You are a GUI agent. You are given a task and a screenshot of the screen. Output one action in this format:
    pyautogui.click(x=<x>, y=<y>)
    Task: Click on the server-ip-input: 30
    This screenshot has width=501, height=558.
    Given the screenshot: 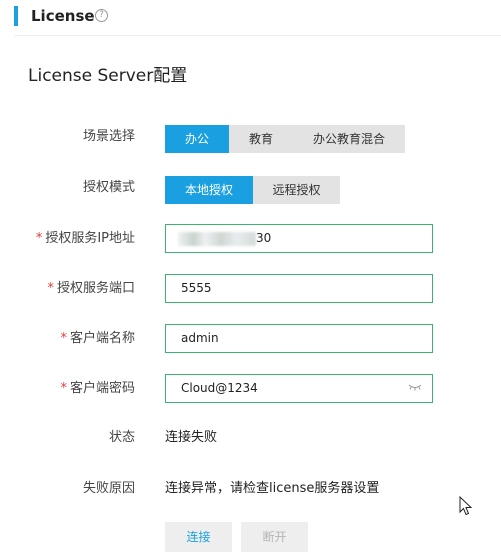 What is the action you would take?
    pyautogui.click(x=299, y=238)
    